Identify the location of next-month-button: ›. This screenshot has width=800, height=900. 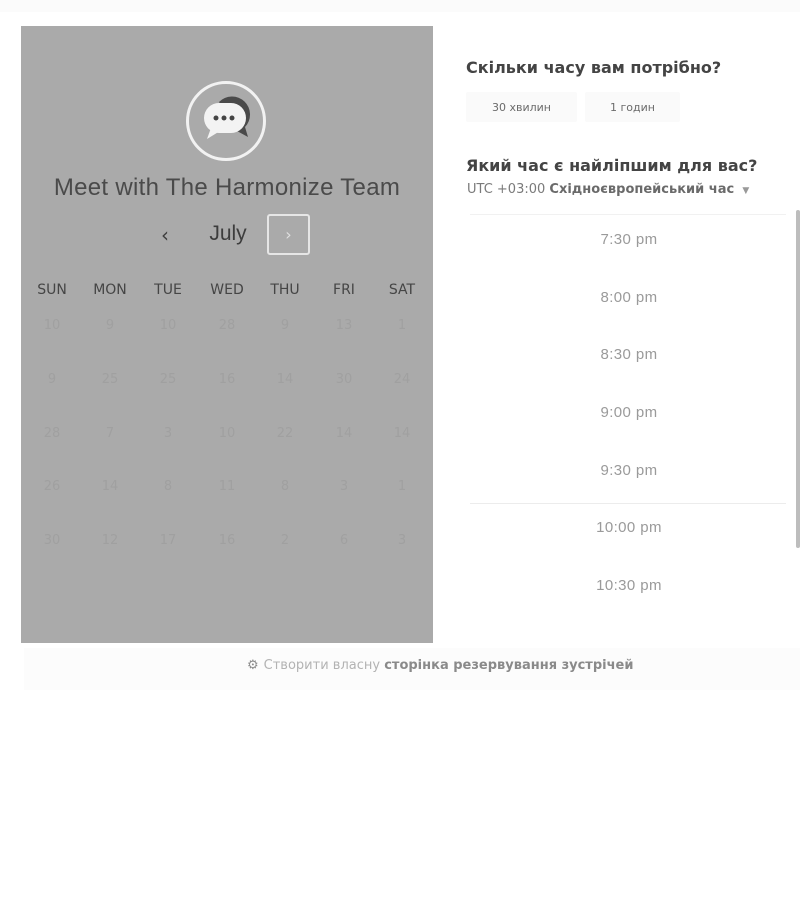
(288, 234).